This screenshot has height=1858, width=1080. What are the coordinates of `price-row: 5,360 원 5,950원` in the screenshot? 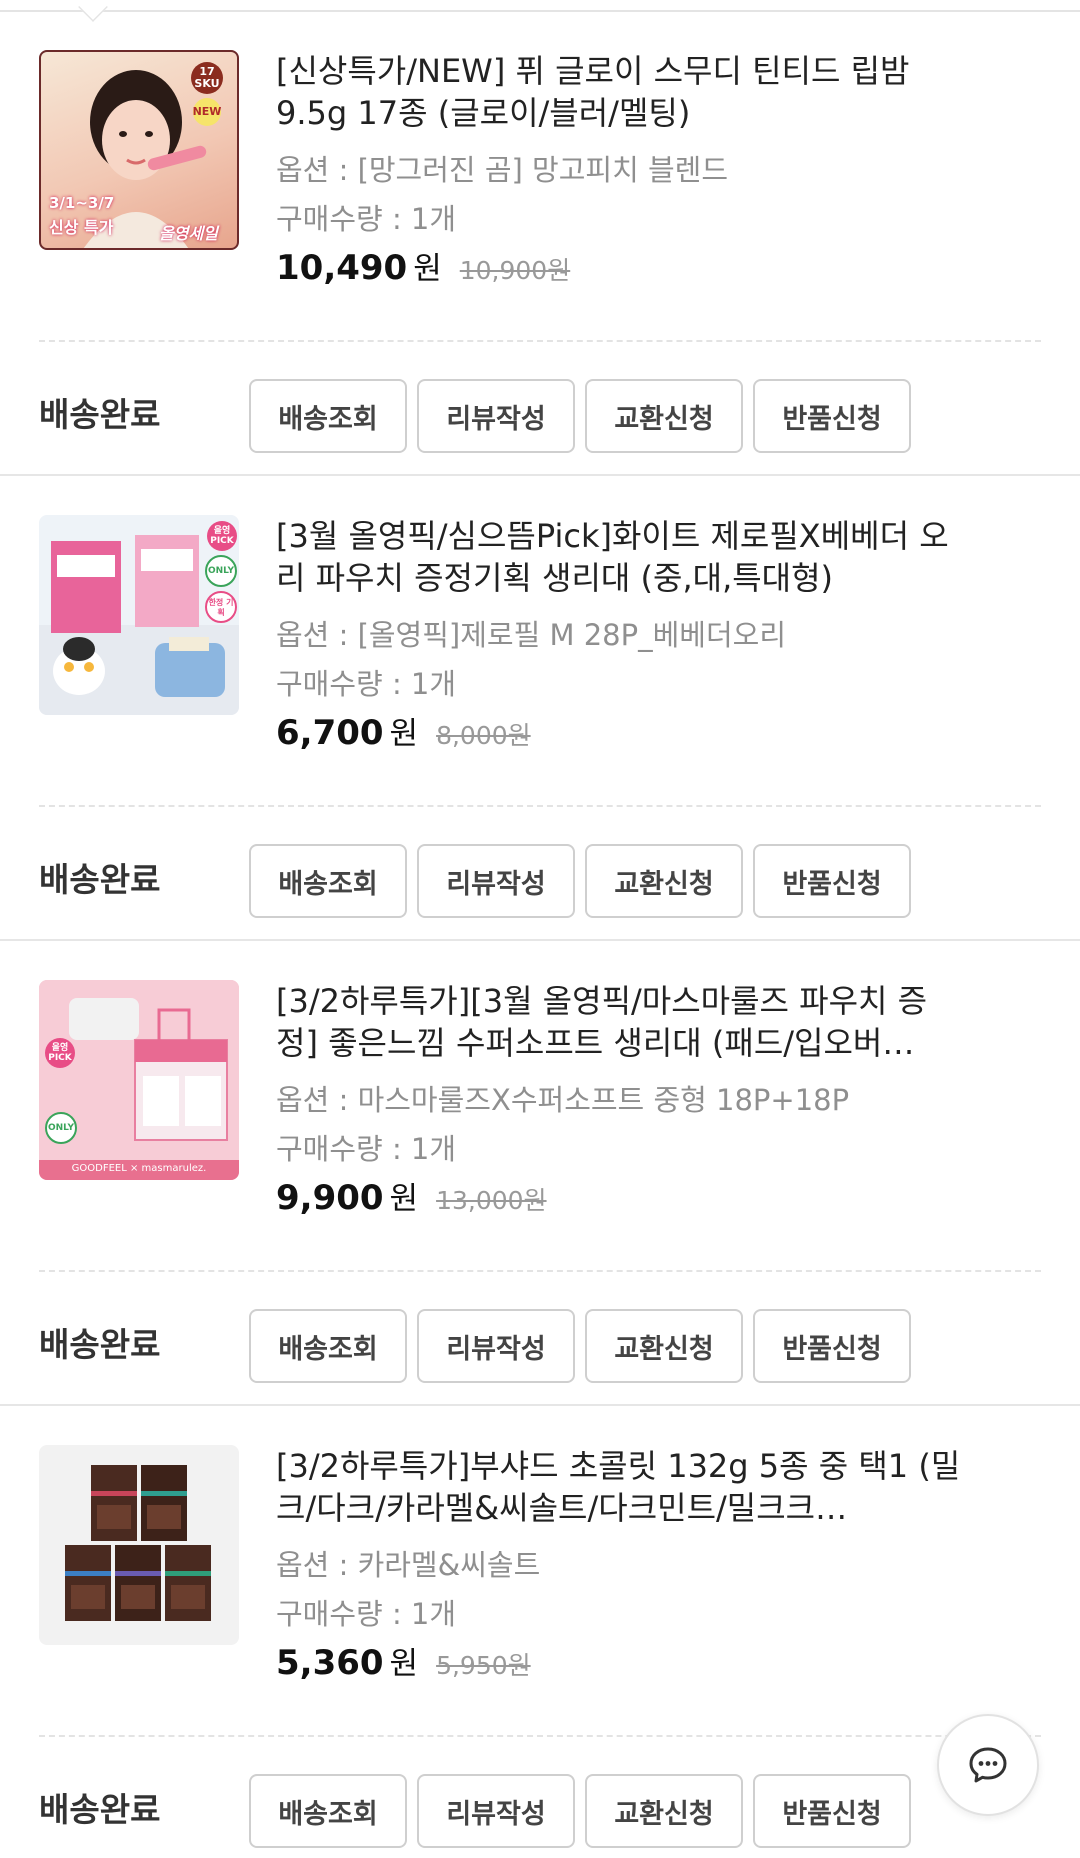 It's located at (403, 1660).